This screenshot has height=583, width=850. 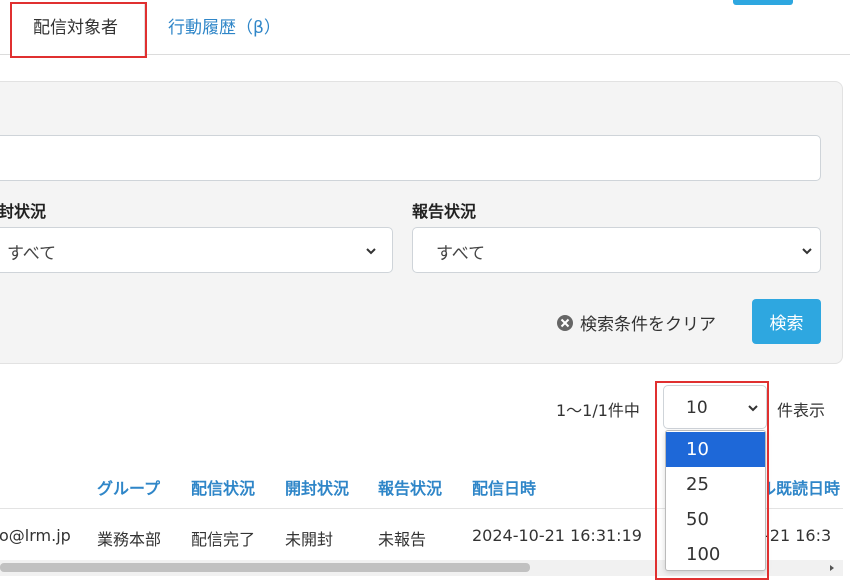 What do you see at coordinates (402, 539) in the screenshot?
I see `cell-report: 未報告` at bounding box center [402, 539].